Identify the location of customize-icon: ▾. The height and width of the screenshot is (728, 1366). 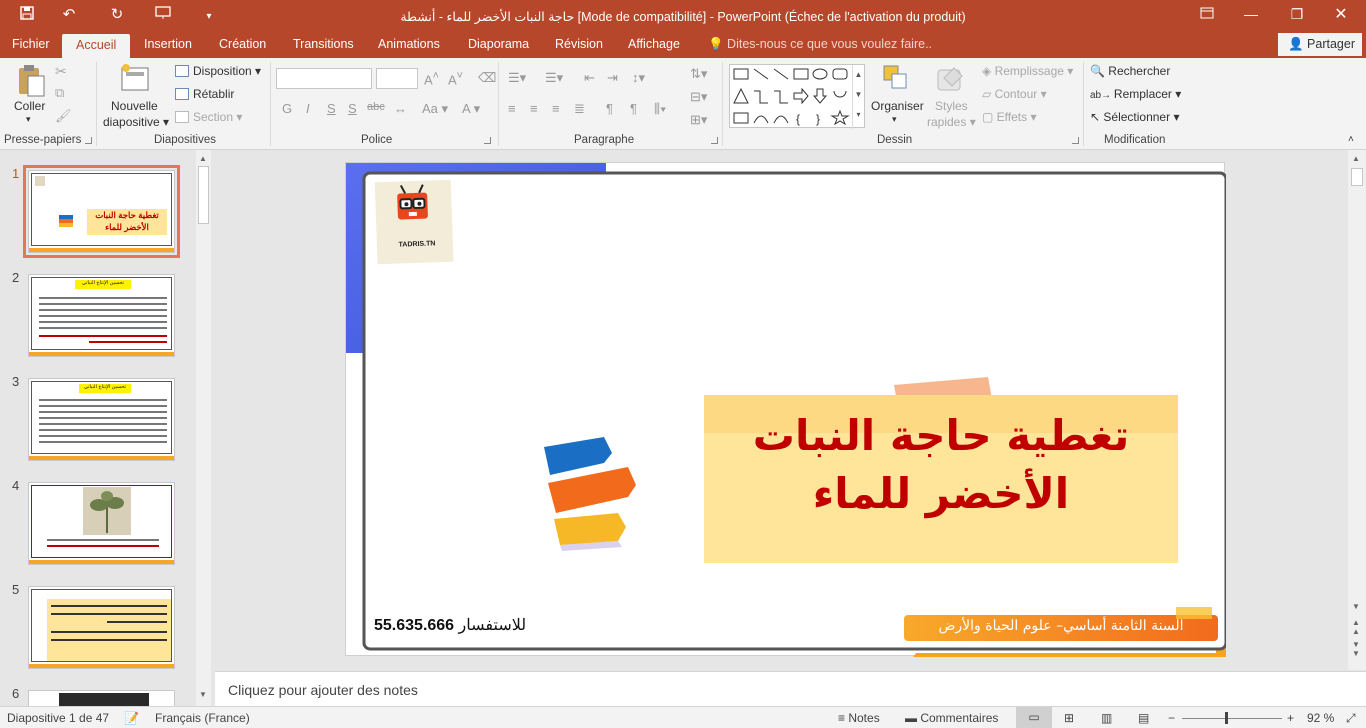
(209, 17).